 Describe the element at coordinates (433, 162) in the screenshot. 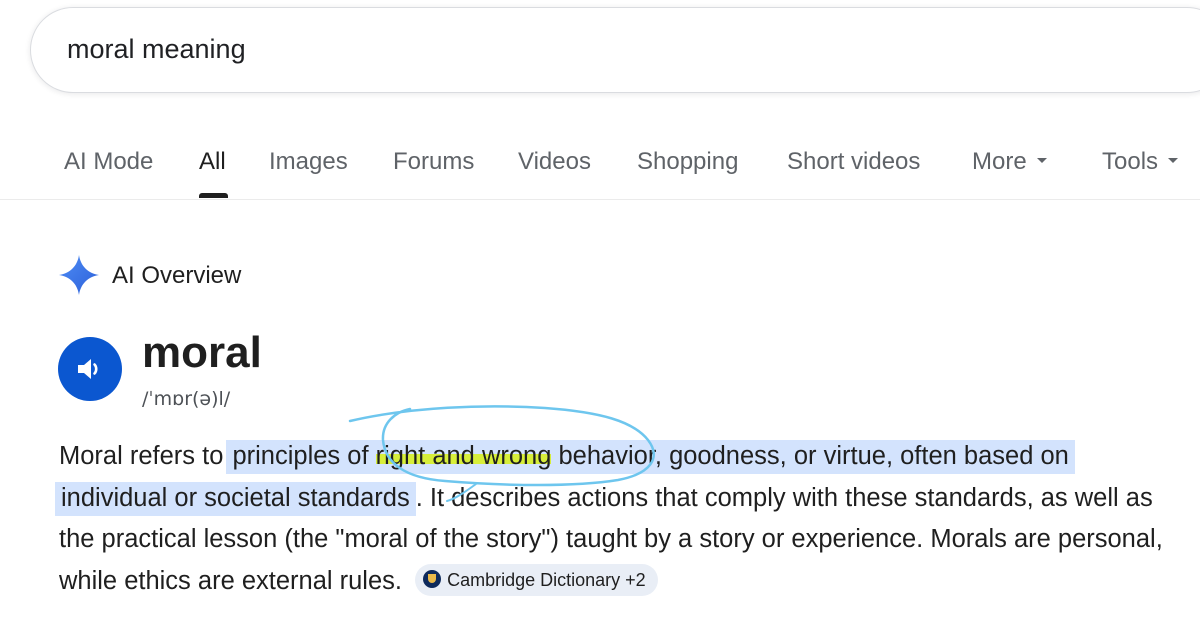

I see `tab-forums: Forums` at that location.